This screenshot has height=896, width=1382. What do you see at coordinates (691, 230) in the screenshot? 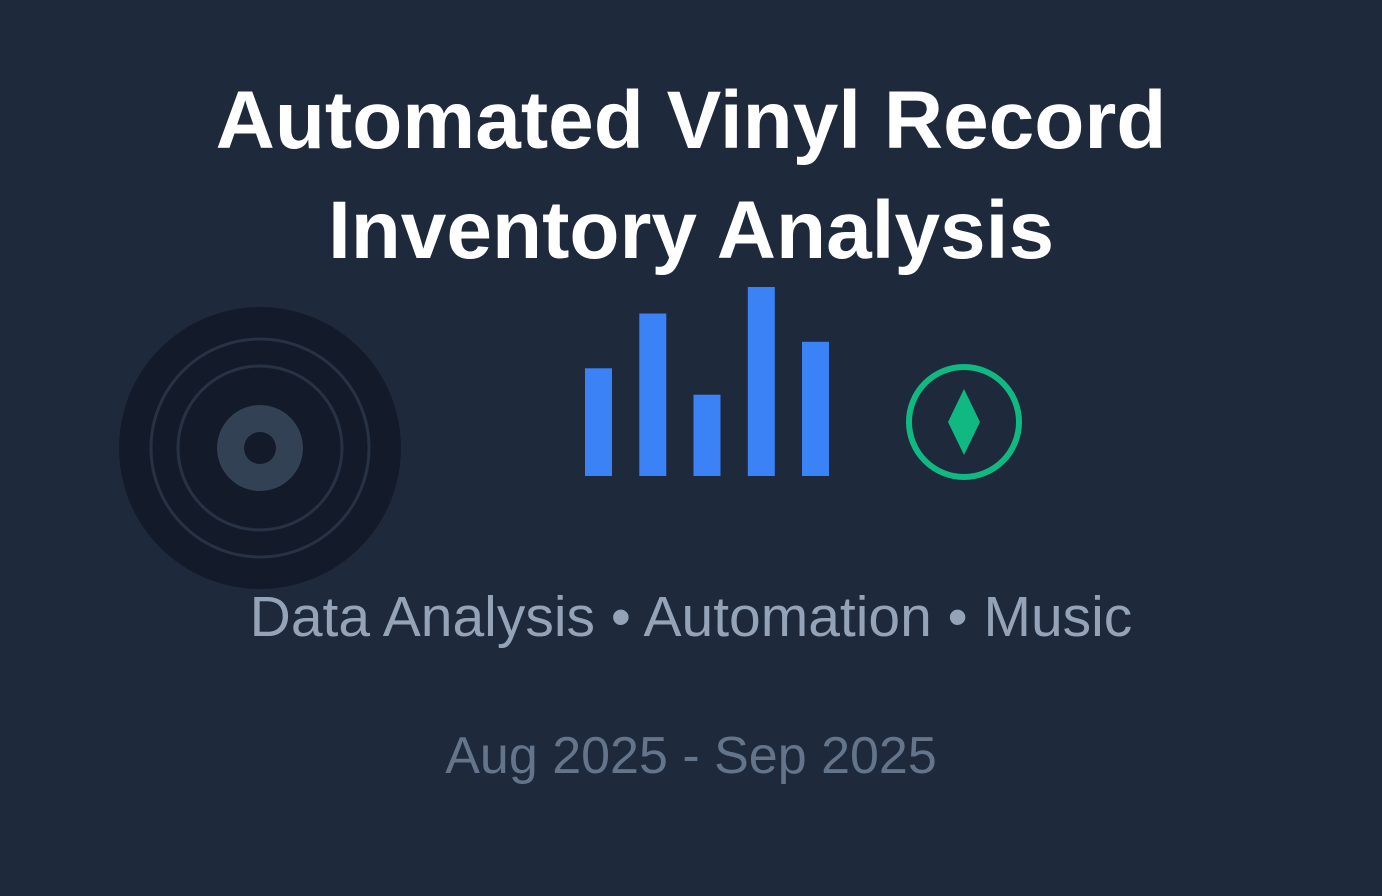
I see `title-line-2: Inventory Analysis` at bounding box center [691, 230].